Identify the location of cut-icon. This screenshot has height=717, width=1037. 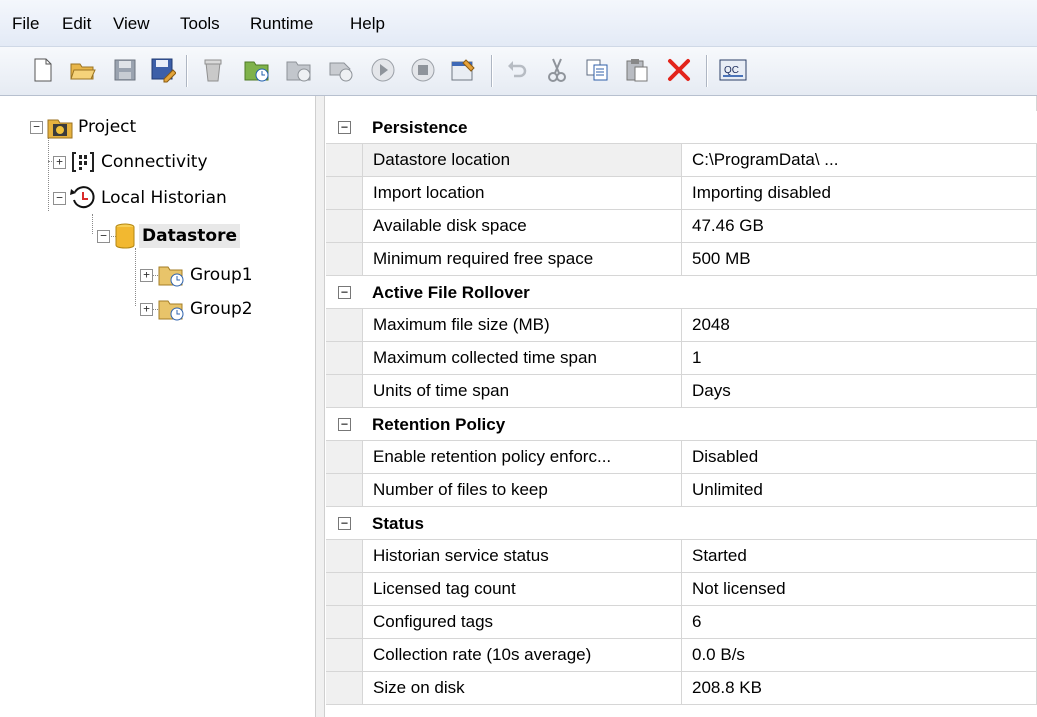
(557, 70).